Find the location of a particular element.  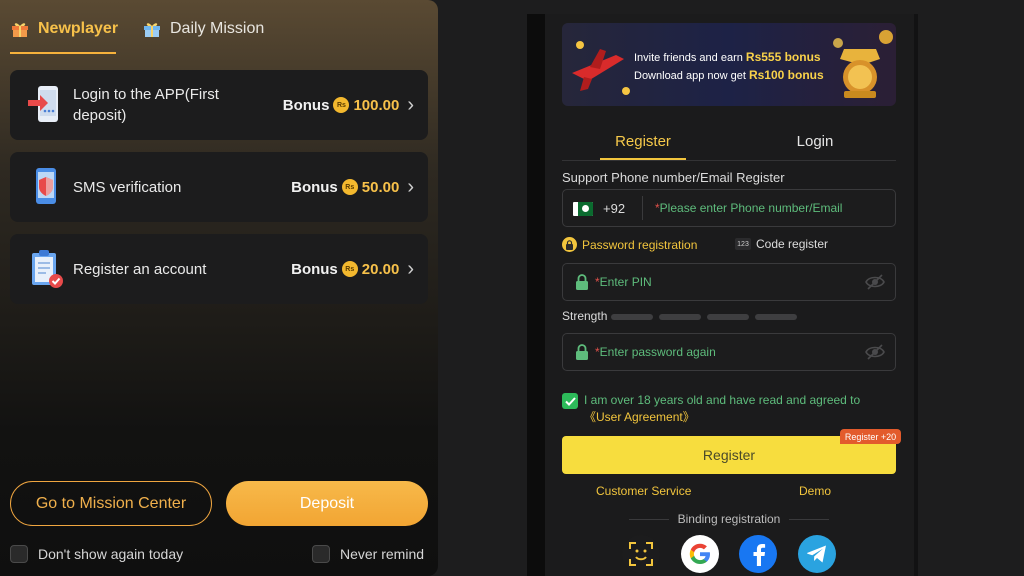

code-register-label: Code register is located at coordinates (792, 244).